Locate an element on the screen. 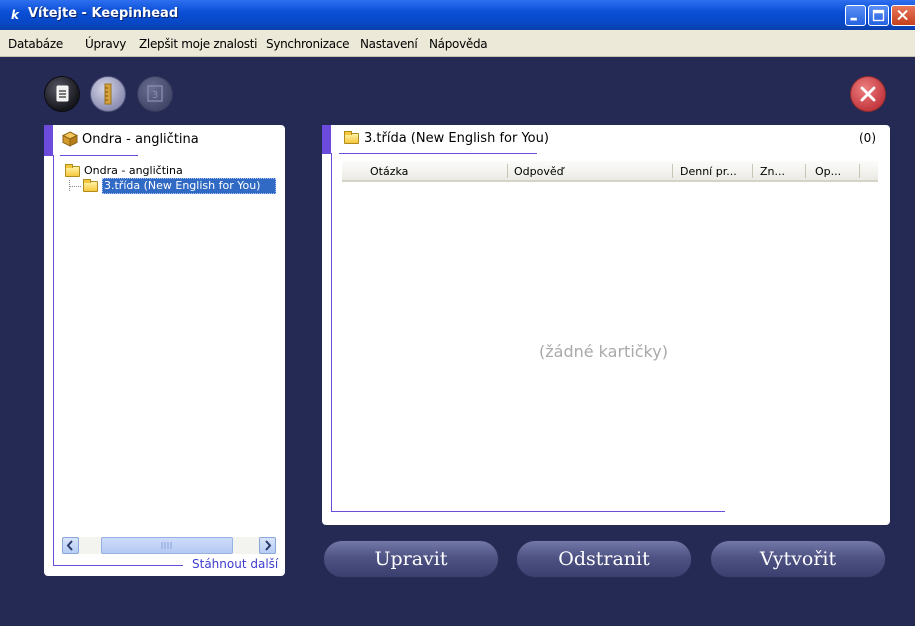 Image resolution: width=915 pixels, height=626 pixels. card-count: (0) is located at coordinates (867, 138).